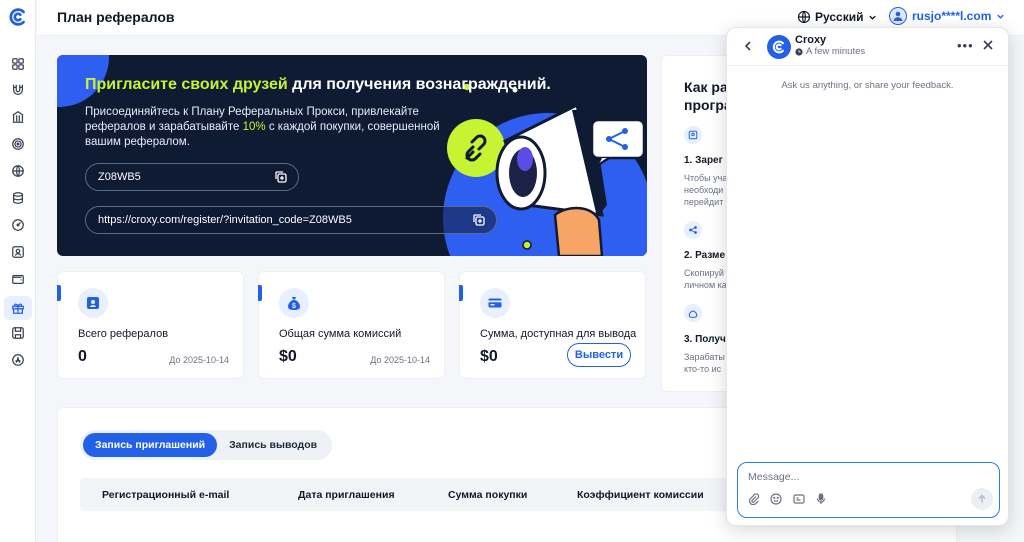  What do you see at coordinates (351, 325) in the screenshot?
I see `total-commission-card: $ Общая сумма комиссий $0 До 2025-10-14` at bounding box center [351, 325].